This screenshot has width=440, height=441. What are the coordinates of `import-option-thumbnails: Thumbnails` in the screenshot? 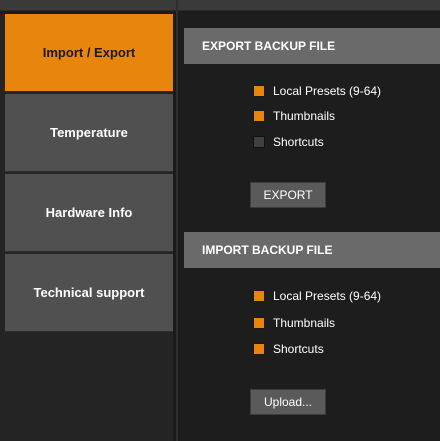 It's located at (294, 323).